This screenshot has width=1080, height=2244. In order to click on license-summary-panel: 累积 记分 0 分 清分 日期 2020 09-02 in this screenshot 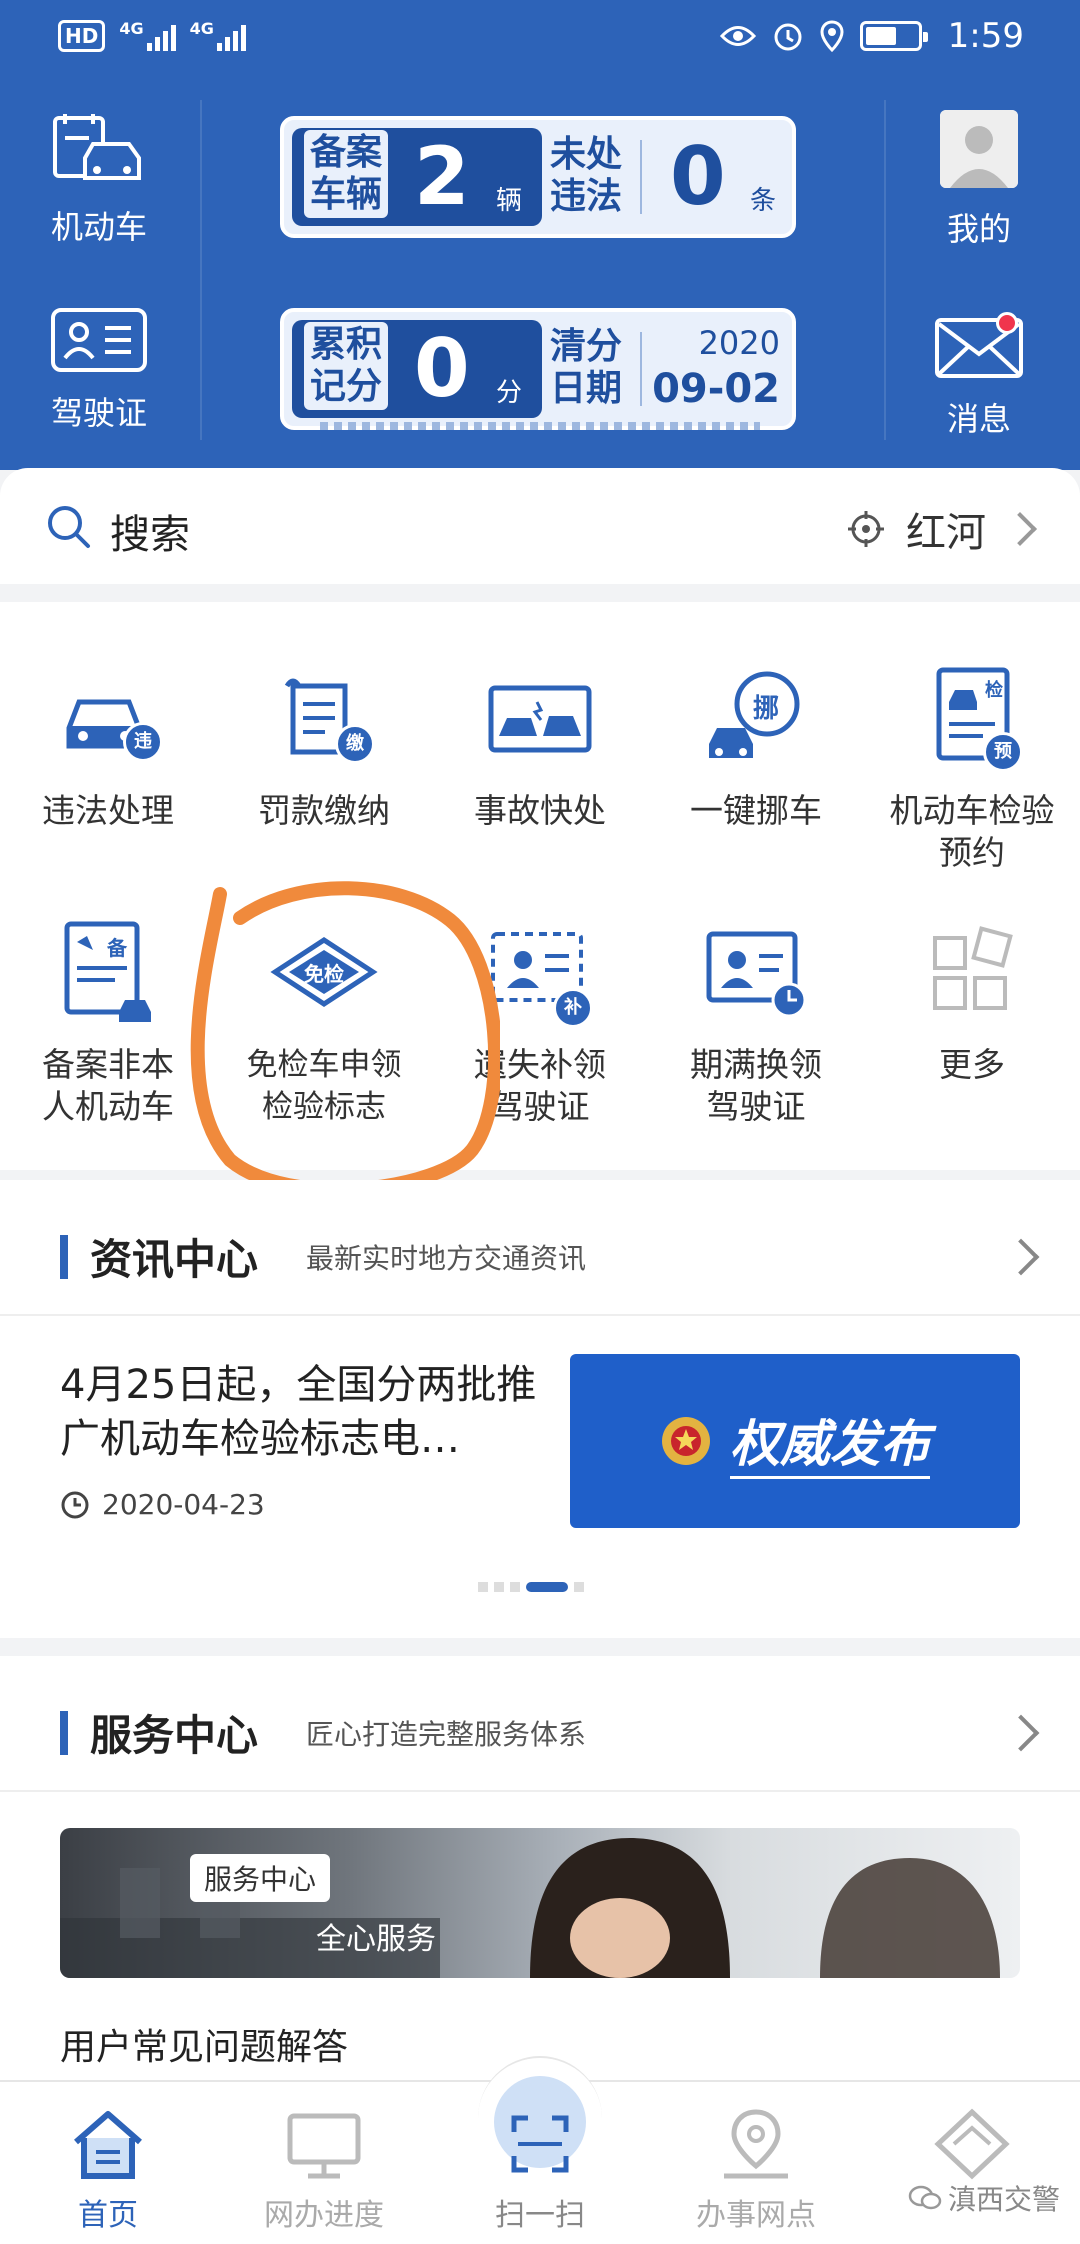, I will do `click(538, 369)`.